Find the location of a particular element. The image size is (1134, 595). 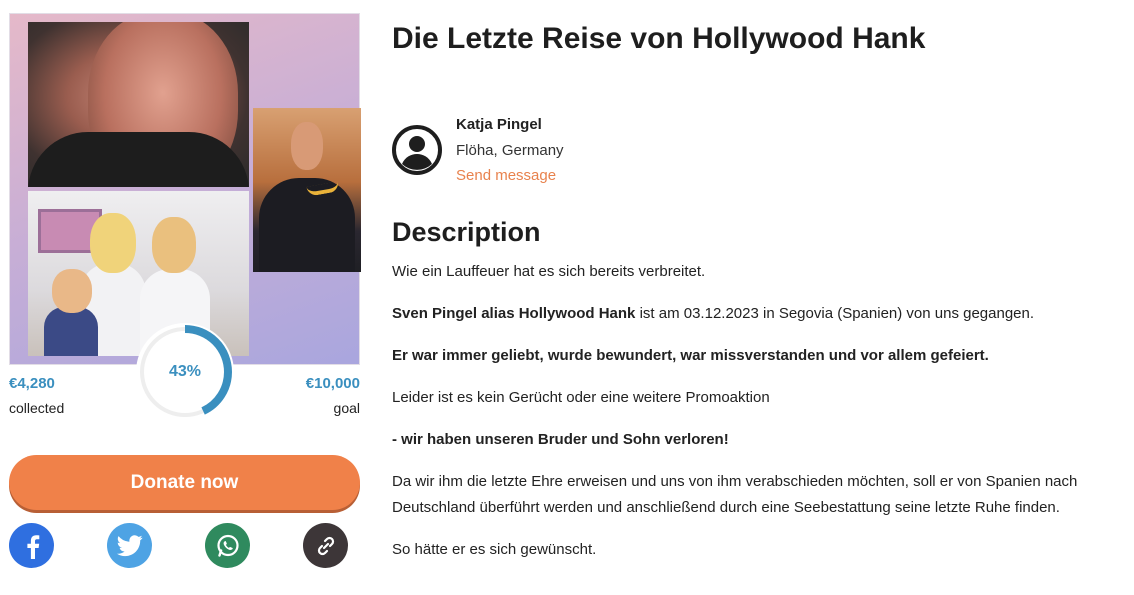

whatsapp-icon is located at coordinates (227, 545).